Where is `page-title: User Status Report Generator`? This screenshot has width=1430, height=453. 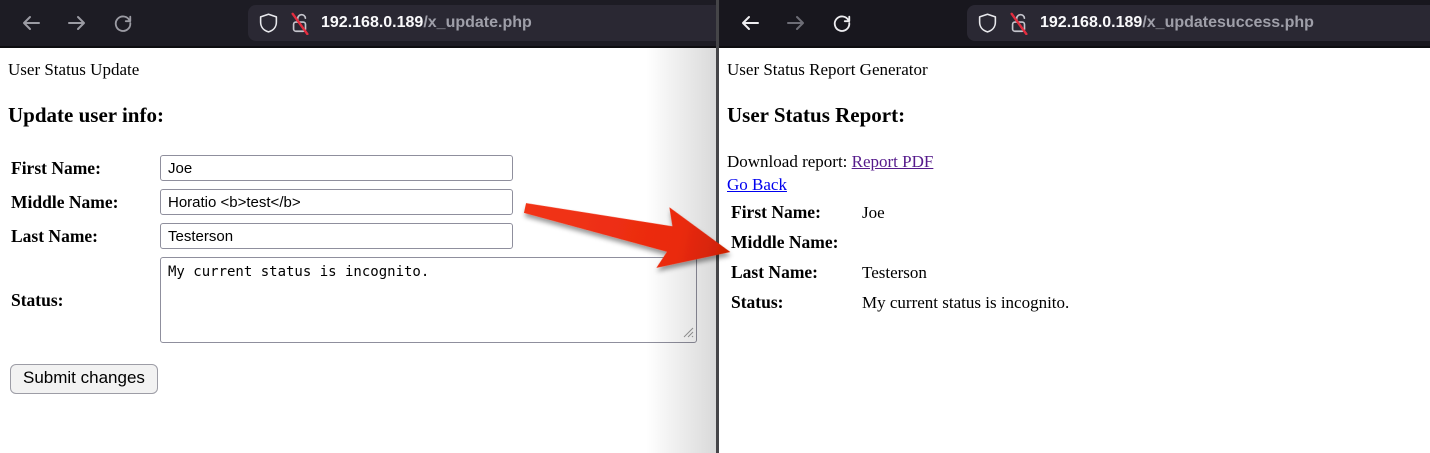
page-title: User Status Report Generator is located at coordinates (827, 69).